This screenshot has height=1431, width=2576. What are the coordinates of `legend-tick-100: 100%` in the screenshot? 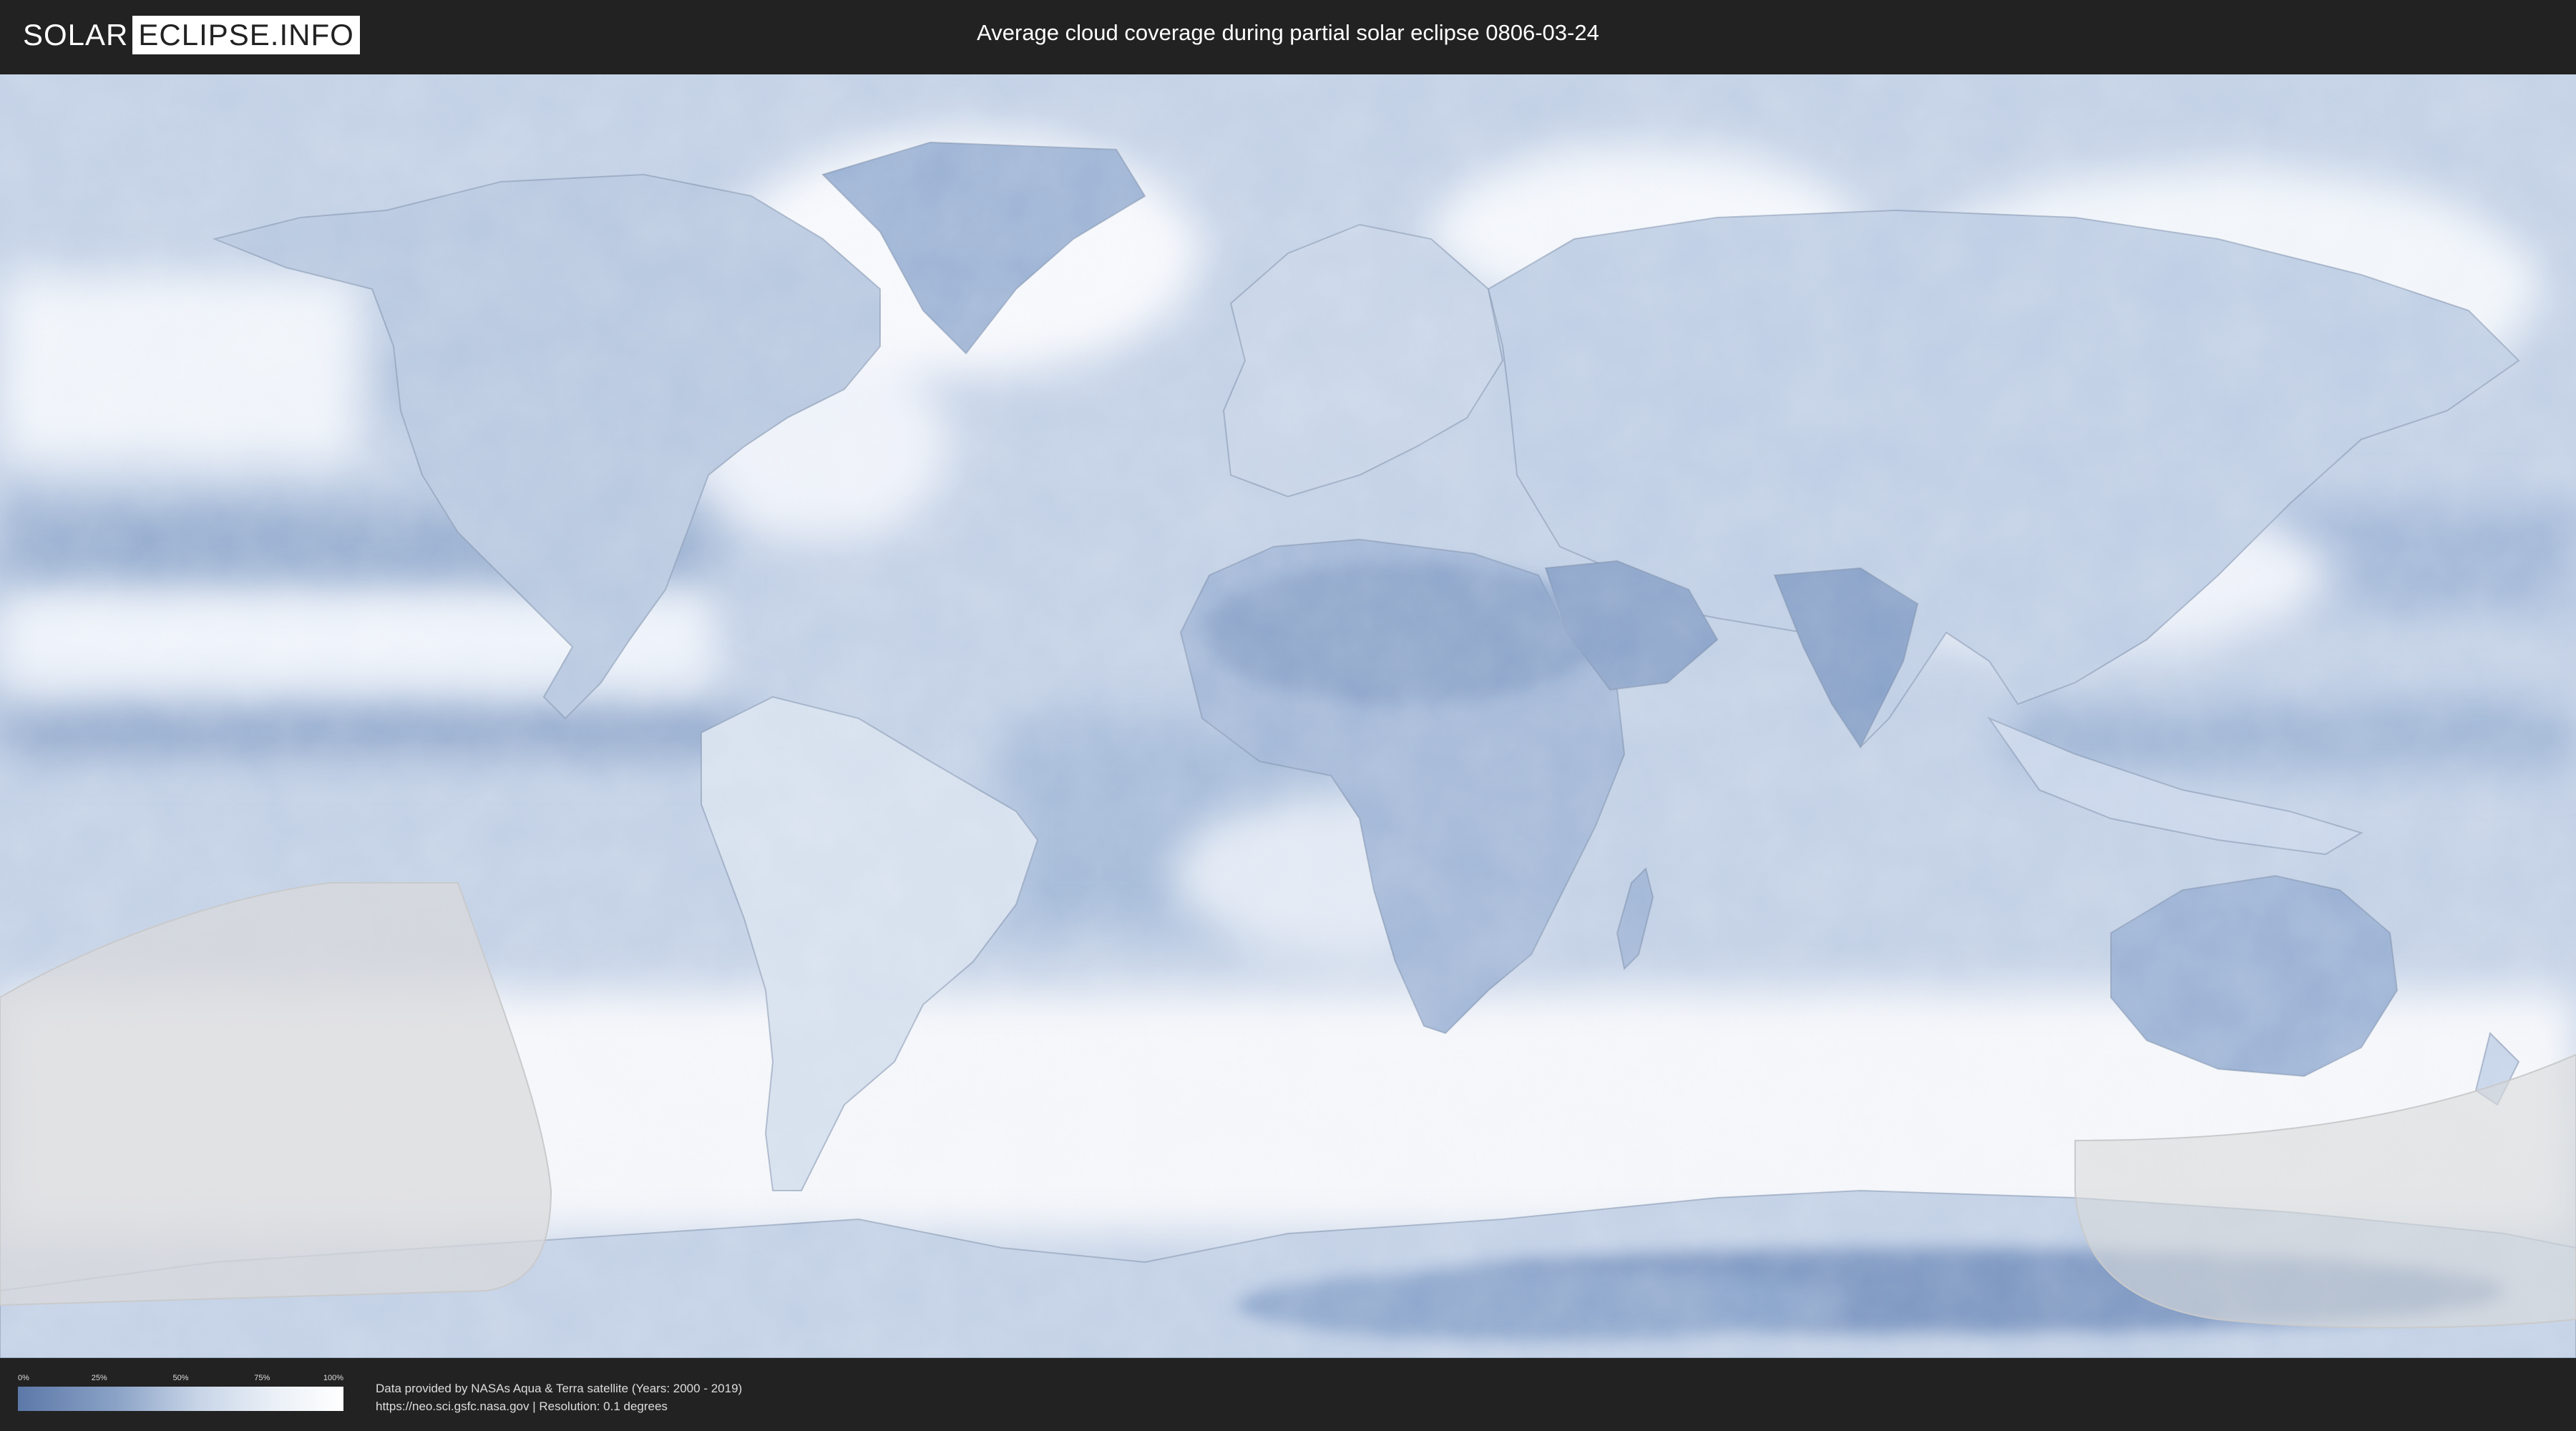 It's located at (333, 1378).